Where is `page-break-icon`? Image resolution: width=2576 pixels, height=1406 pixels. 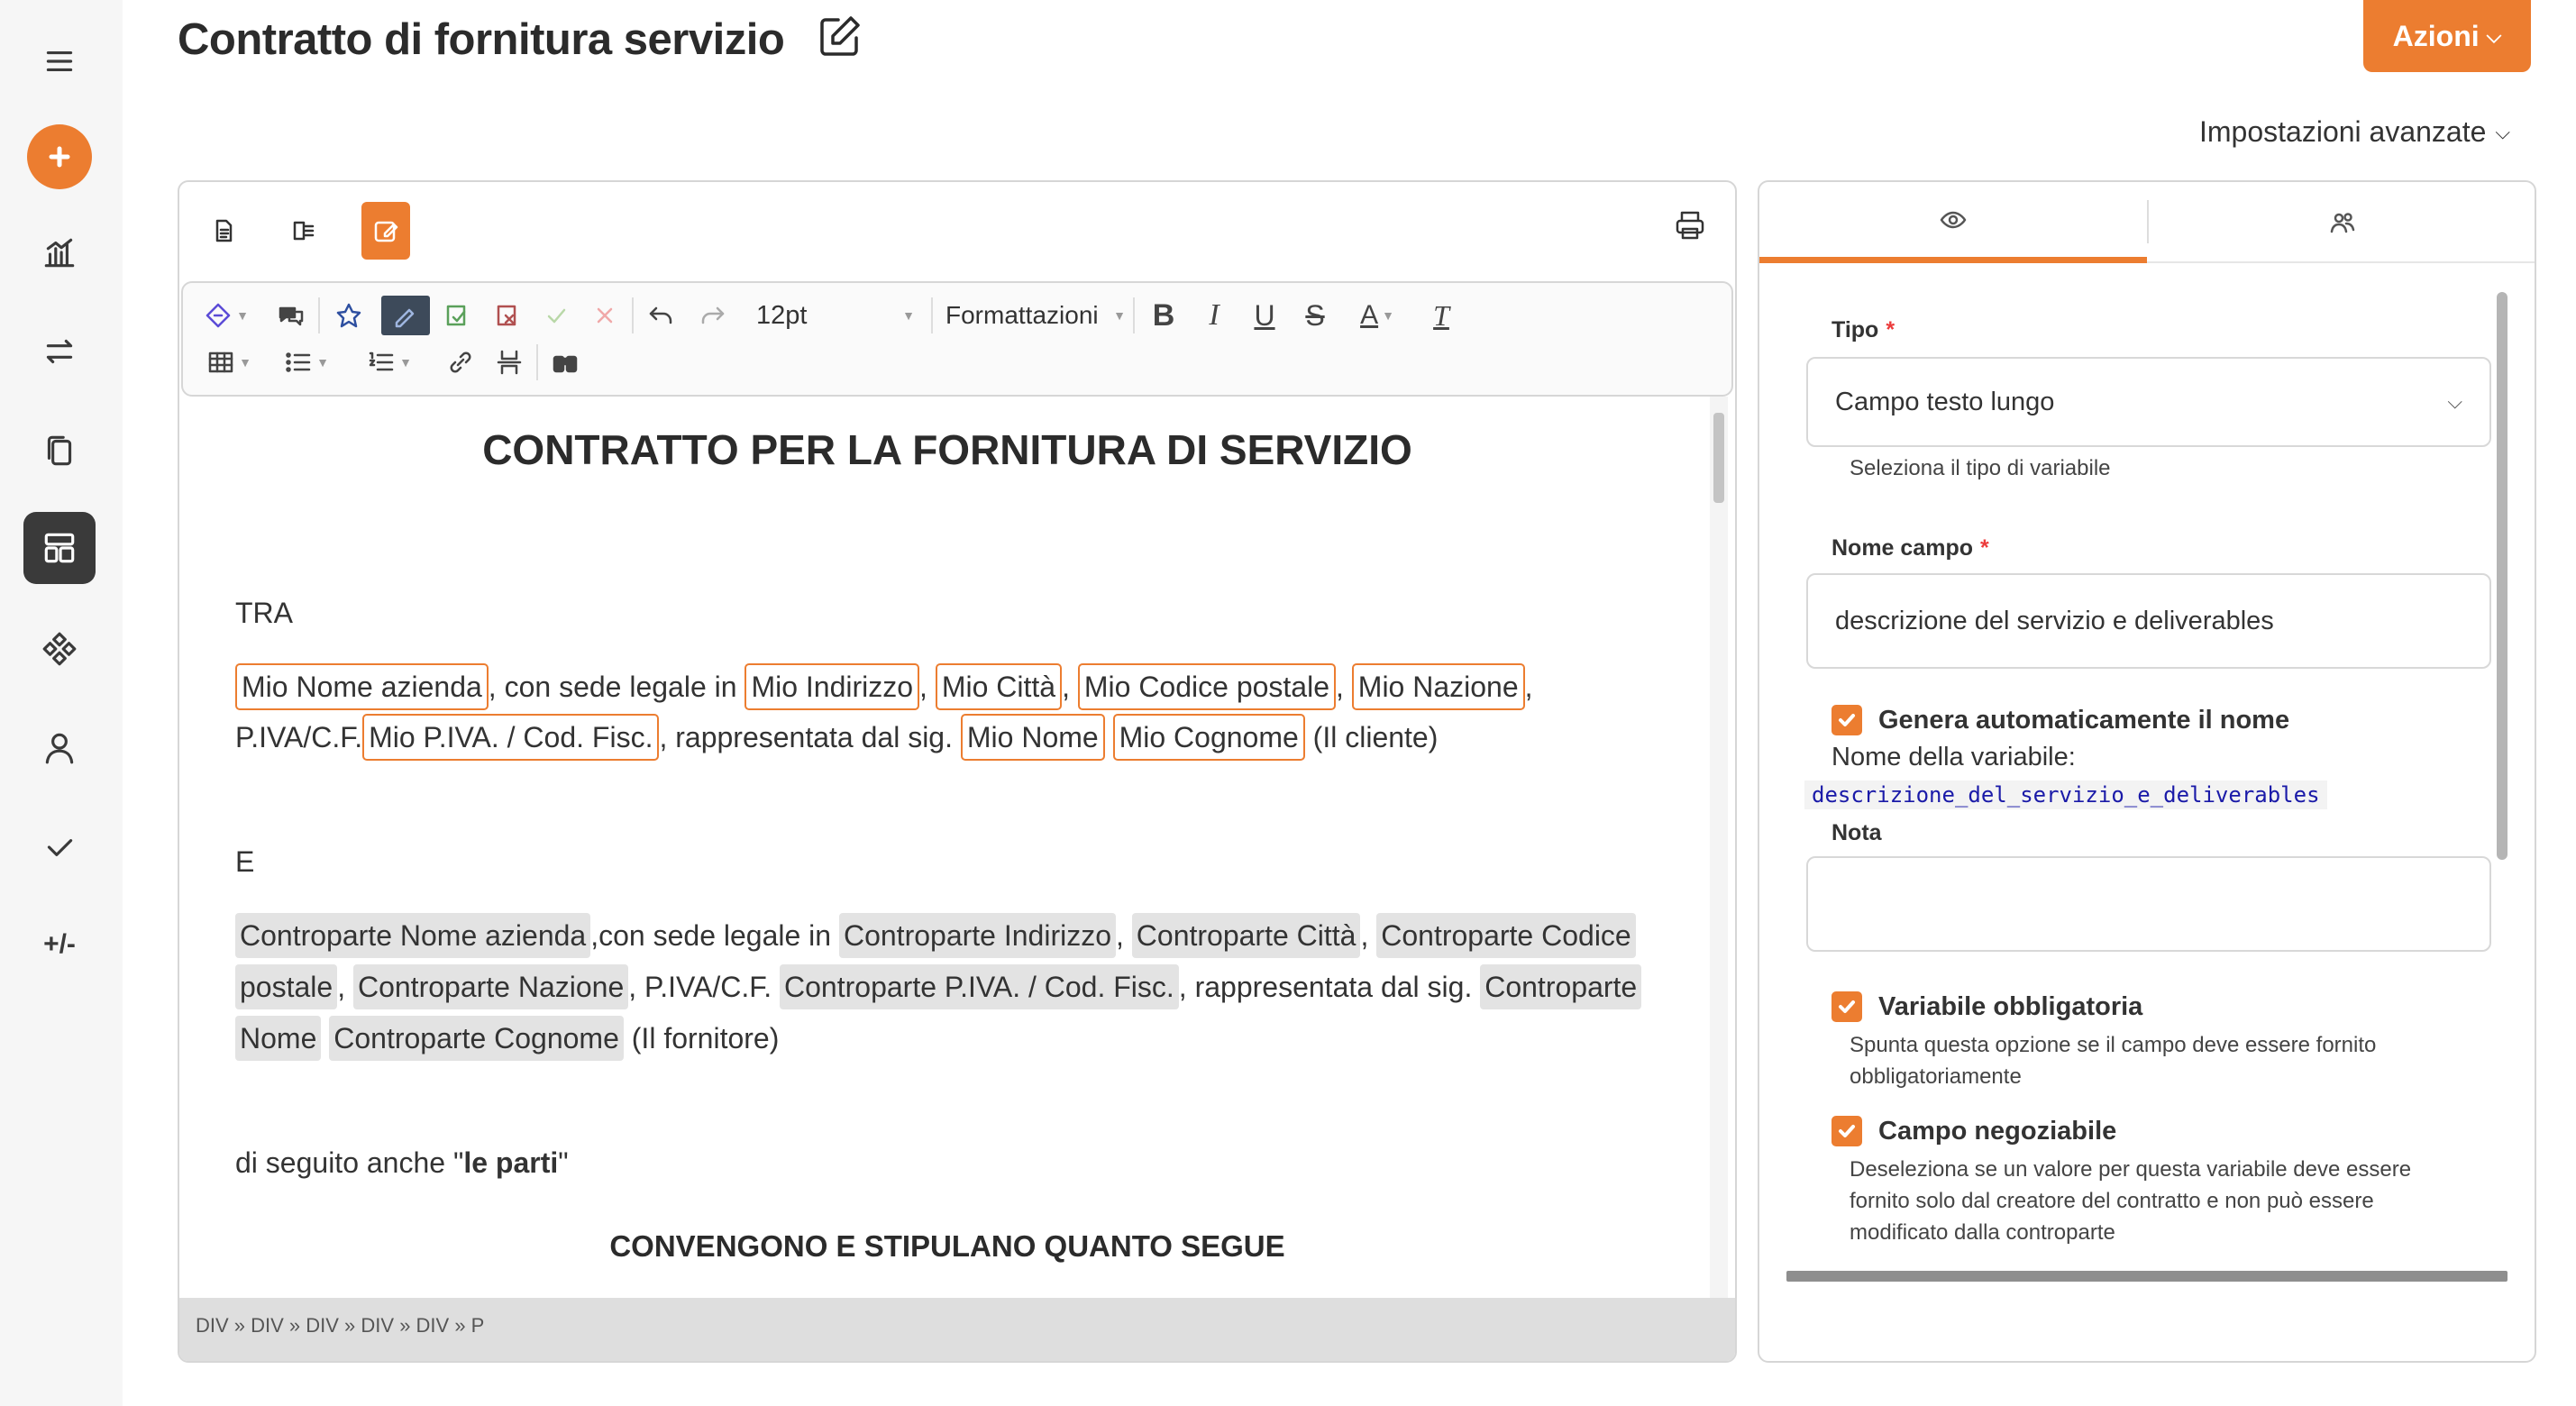
page-break-icon is located at coordinates (509, 362).